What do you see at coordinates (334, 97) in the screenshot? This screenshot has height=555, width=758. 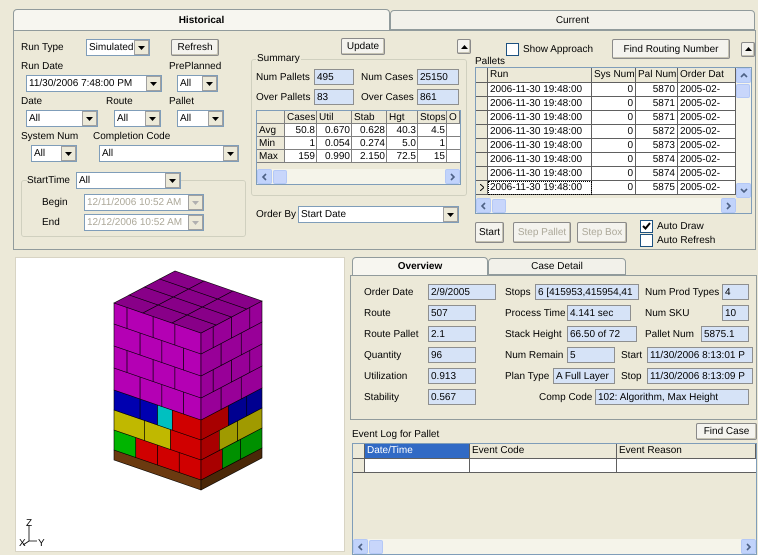 I see `value-field: 83` at bounding box center [334, 97].